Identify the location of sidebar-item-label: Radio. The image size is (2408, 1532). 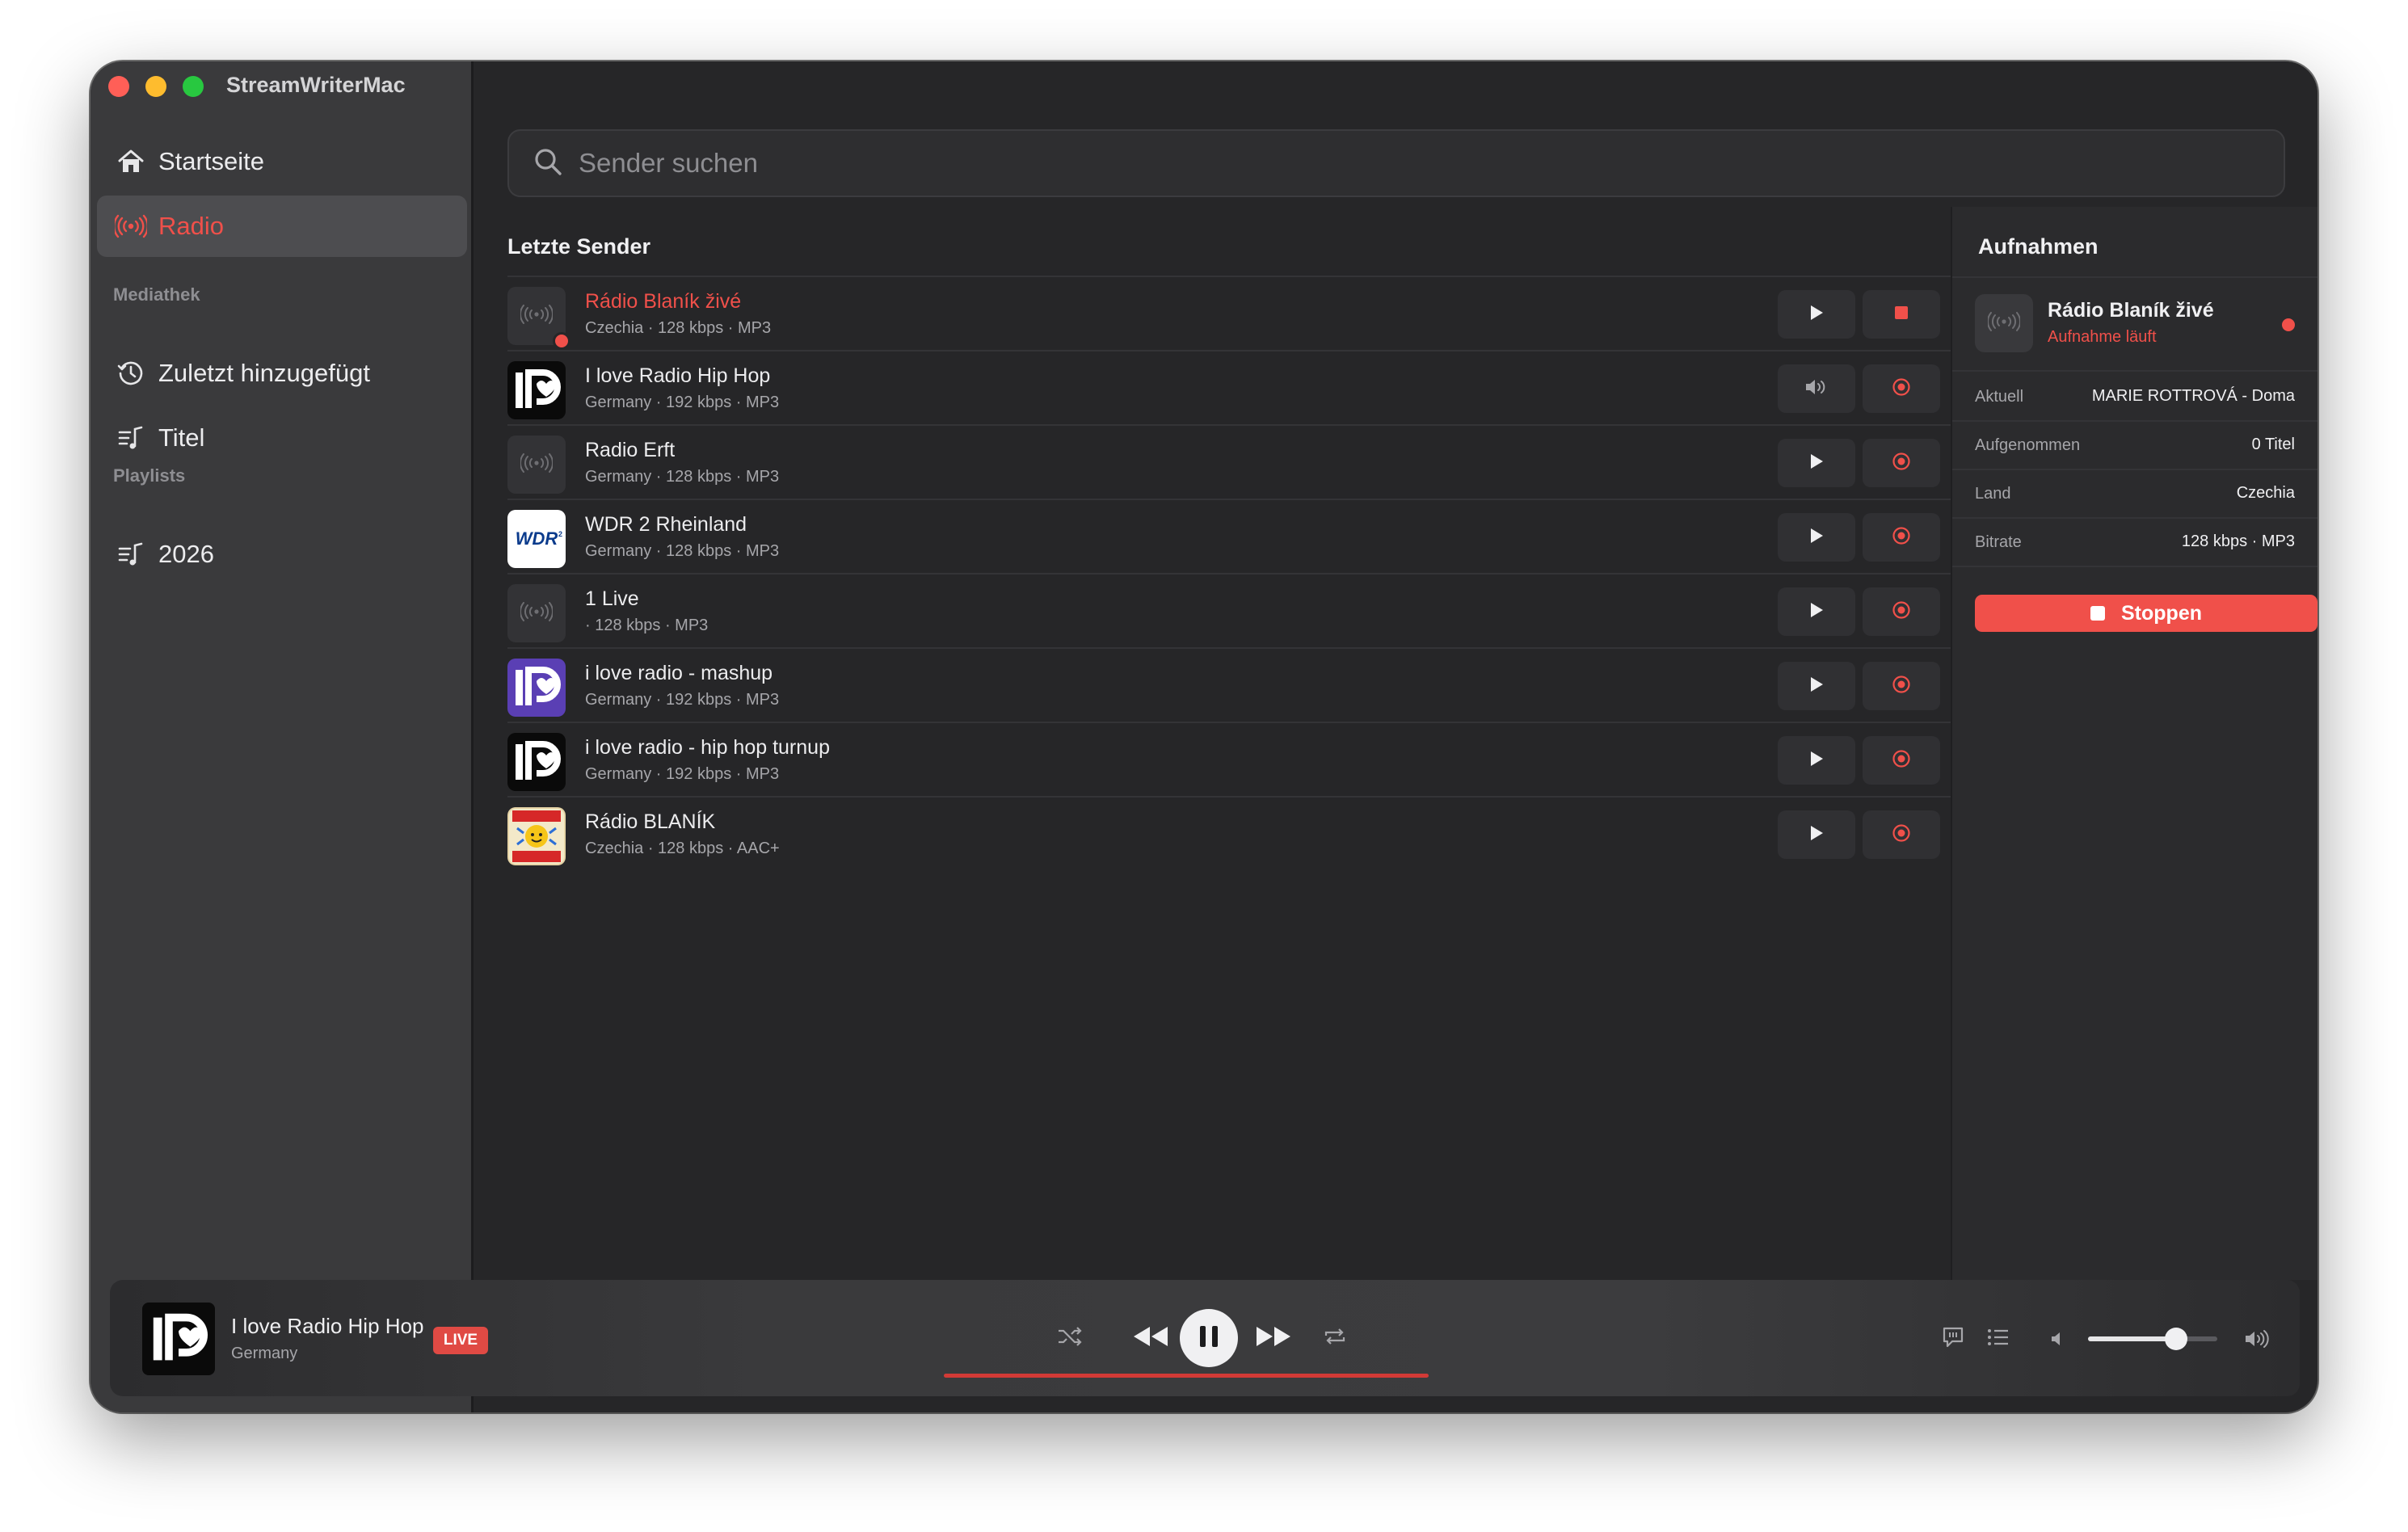
(191, 226).